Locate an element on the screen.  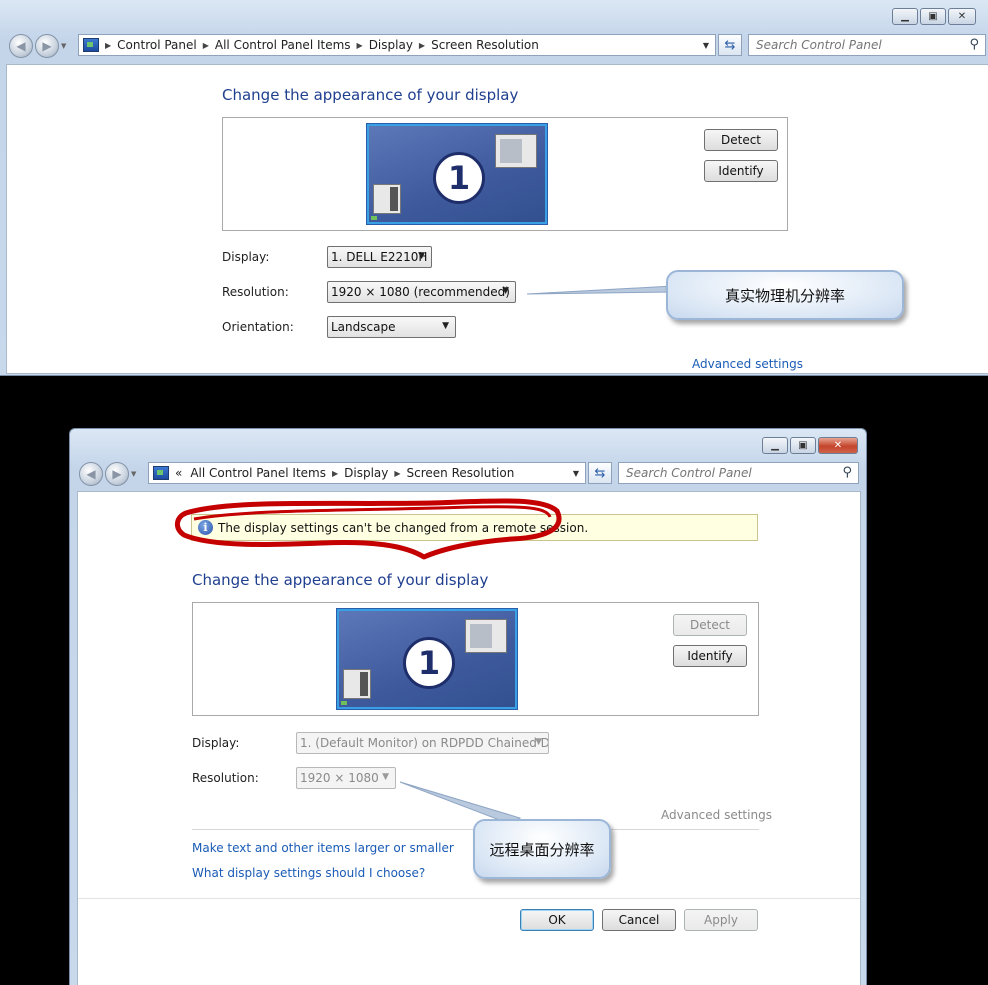
top-window-controls: ▁ ▣ ✕ is located at coordinates (934, 16).